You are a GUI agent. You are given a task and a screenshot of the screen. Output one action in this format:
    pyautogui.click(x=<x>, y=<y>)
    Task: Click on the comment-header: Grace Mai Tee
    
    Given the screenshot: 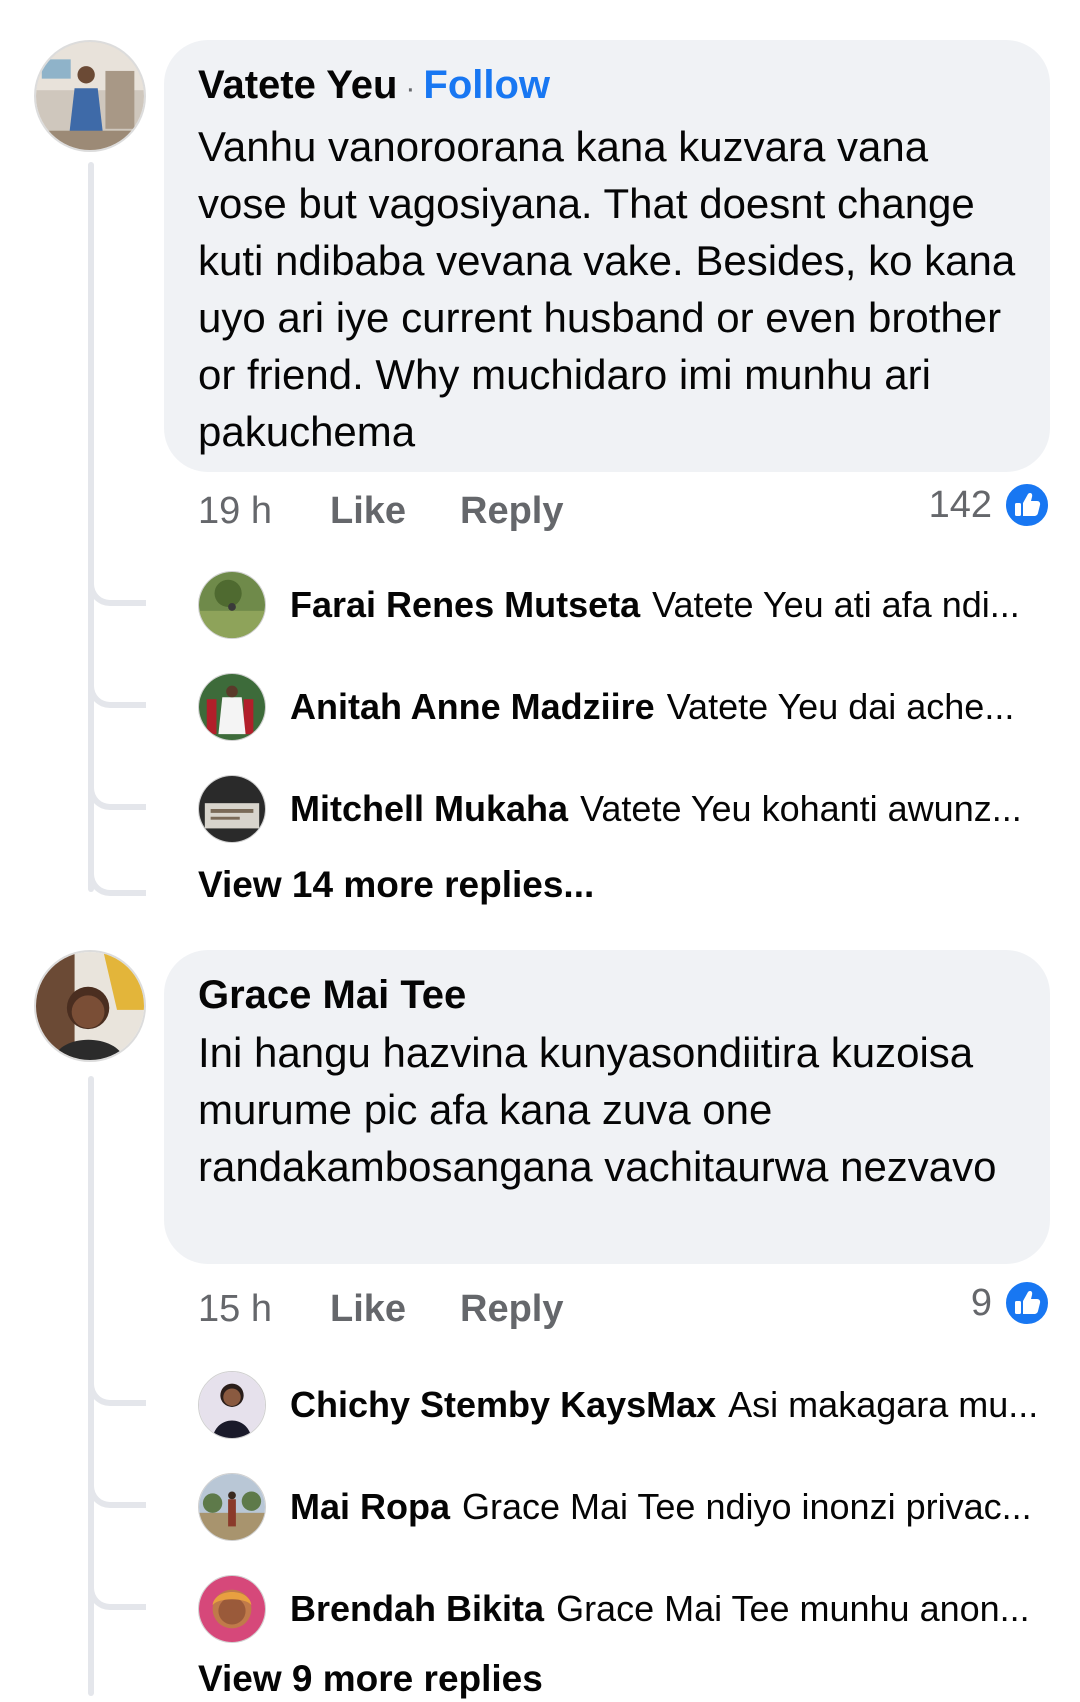 What is the action you would take?
    pyautogui.click(x=607, y=995)
    